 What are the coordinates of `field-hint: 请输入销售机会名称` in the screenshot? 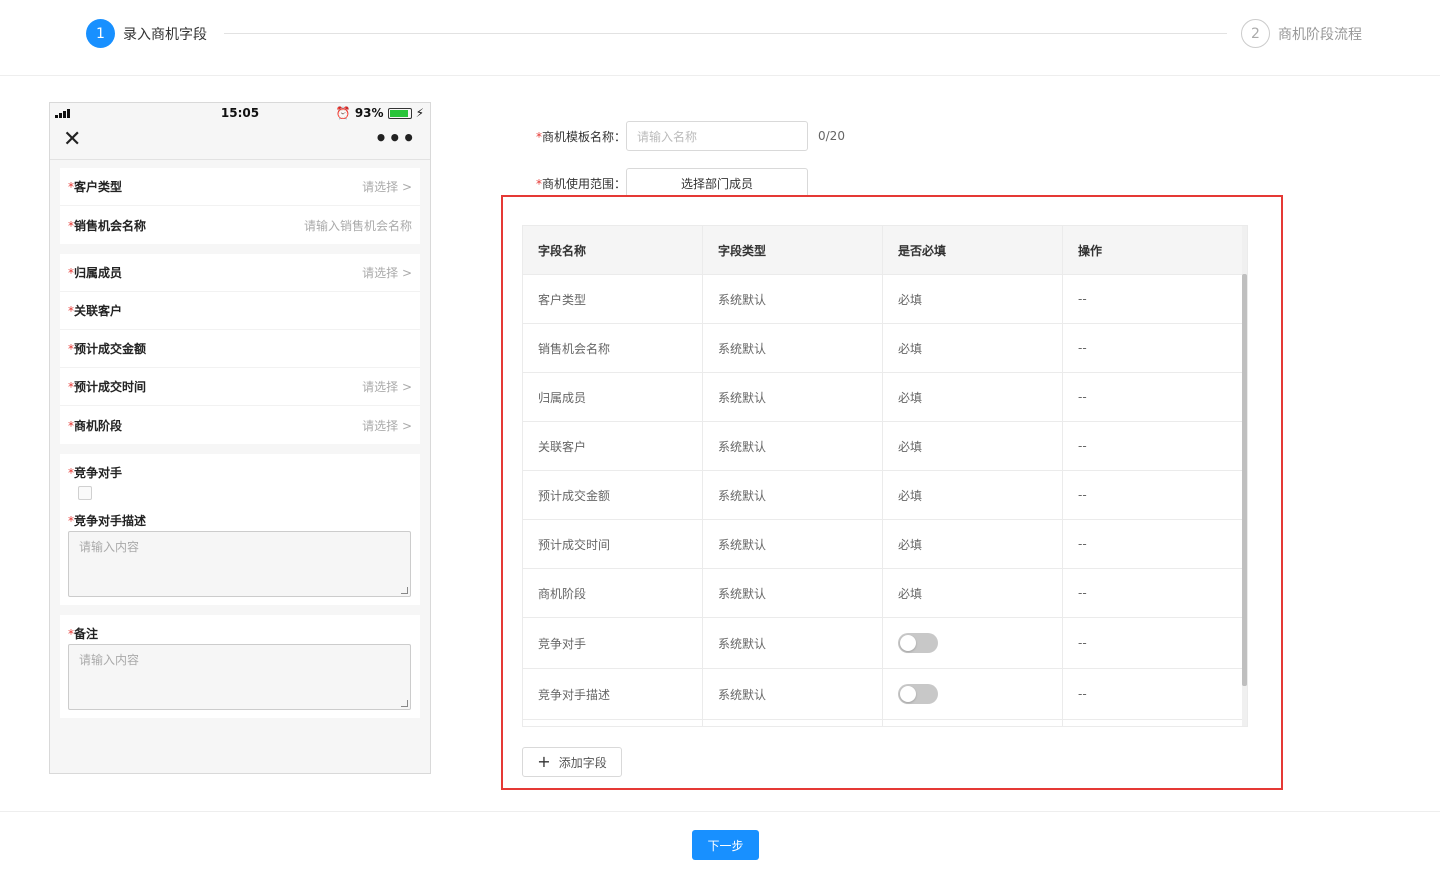 It's located at (357, 225).